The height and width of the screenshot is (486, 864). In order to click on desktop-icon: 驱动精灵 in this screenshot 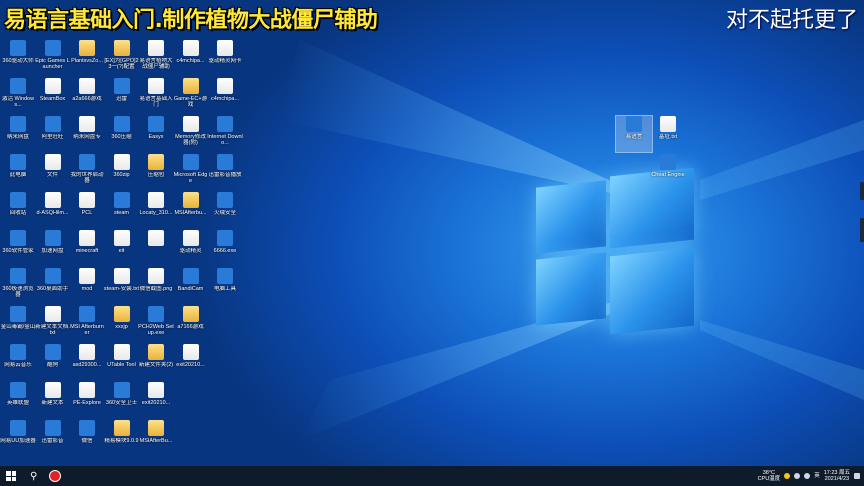, I will do `click(191, 248)`.